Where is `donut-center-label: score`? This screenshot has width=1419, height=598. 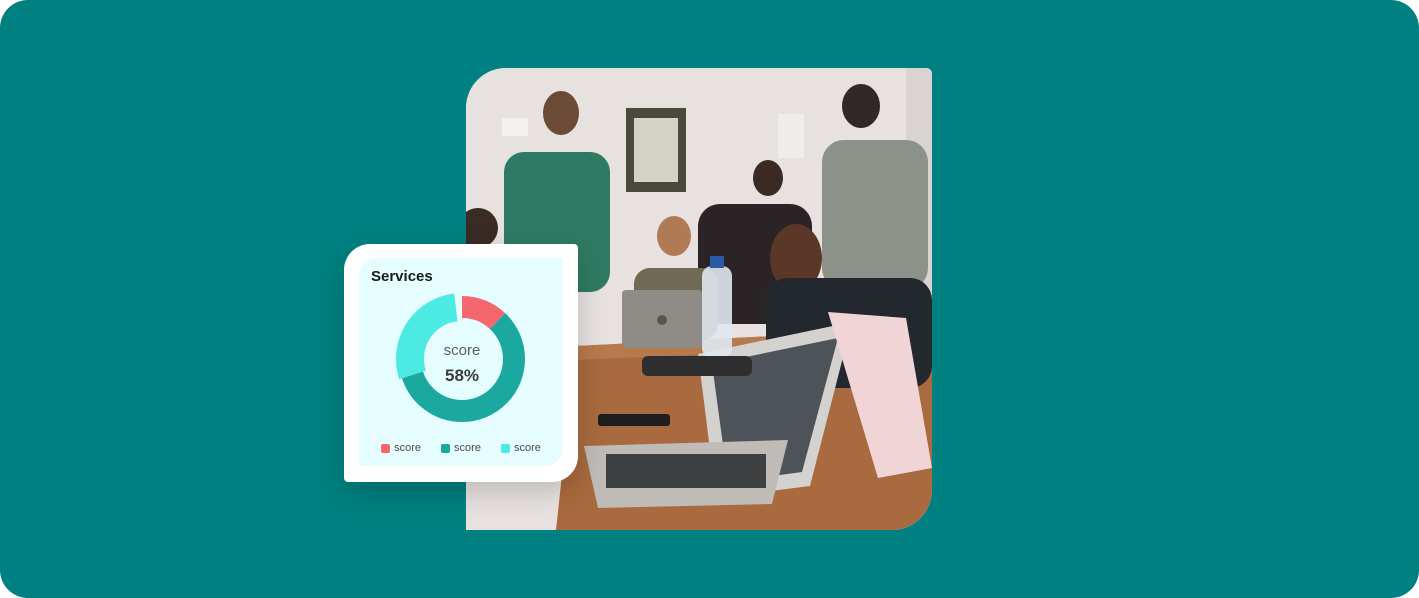 donut-center-label: score is located at coordinates (462, 350).